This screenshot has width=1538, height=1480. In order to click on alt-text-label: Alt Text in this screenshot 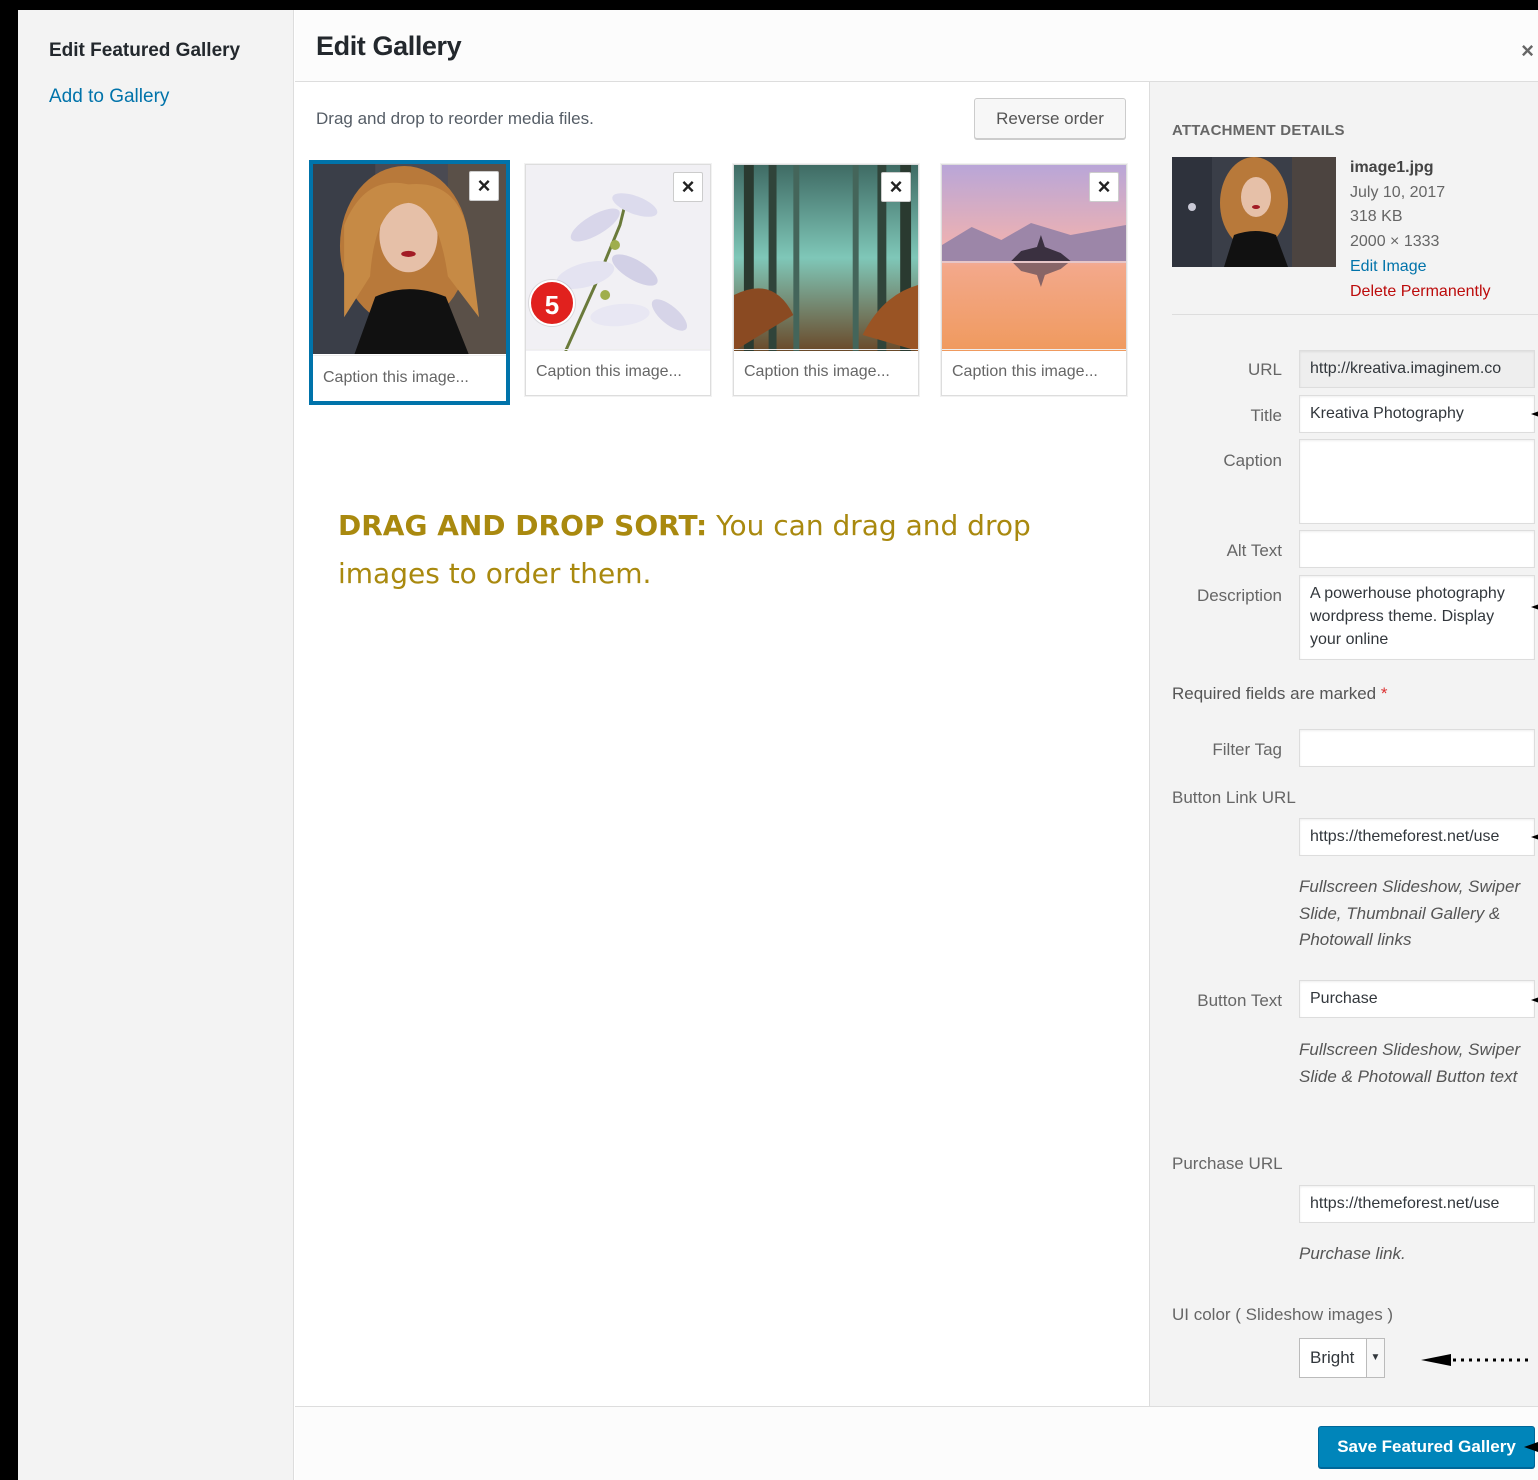, I will do `click(1254, 550)`.